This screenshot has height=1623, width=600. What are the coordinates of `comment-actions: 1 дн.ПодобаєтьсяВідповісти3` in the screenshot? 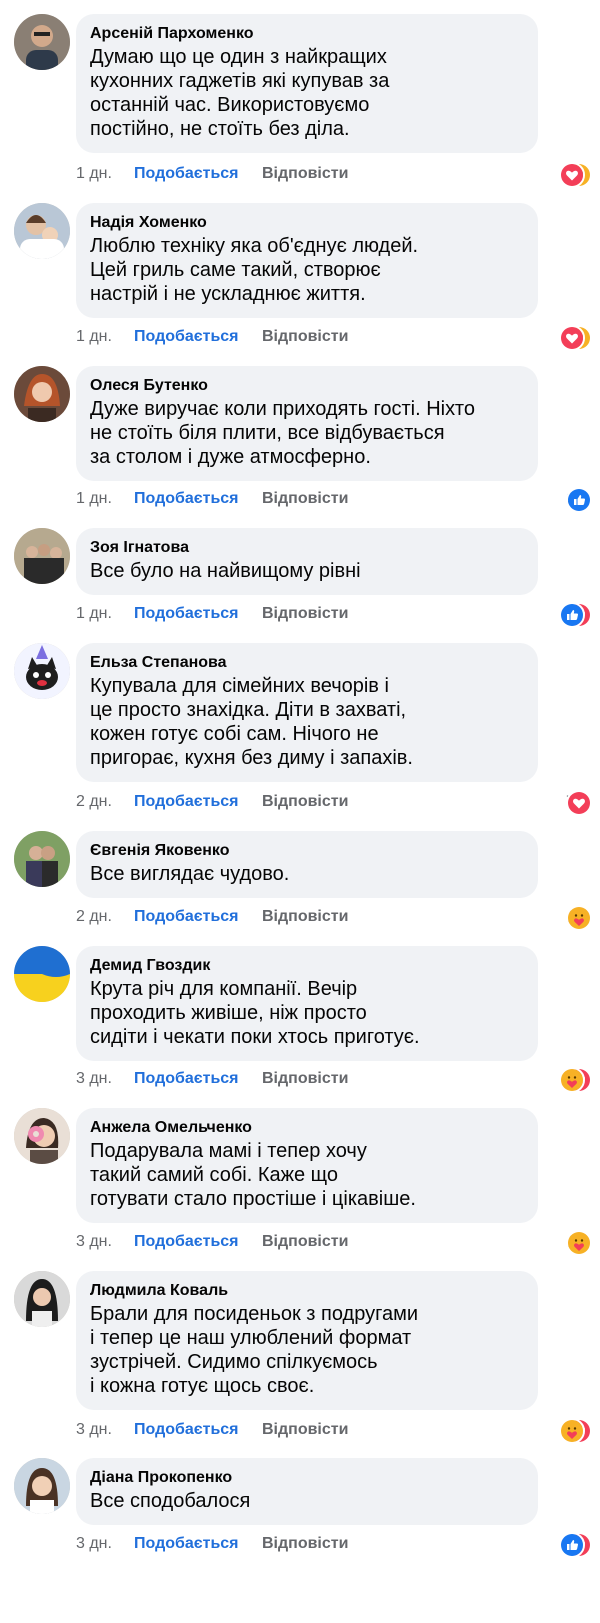 It's located at (334, 615).